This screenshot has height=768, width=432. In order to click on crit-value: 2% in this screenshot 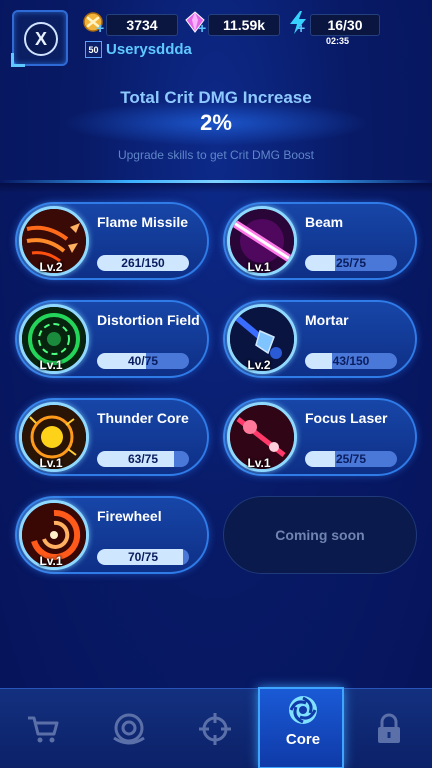, I will do `click(216, 122)`.